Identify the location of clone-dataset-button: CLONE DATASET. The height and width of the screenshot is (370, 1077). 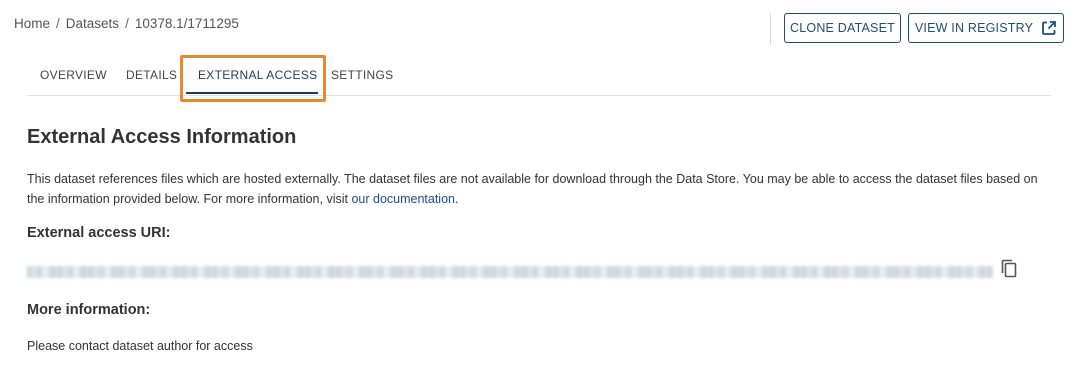
(842, 28).